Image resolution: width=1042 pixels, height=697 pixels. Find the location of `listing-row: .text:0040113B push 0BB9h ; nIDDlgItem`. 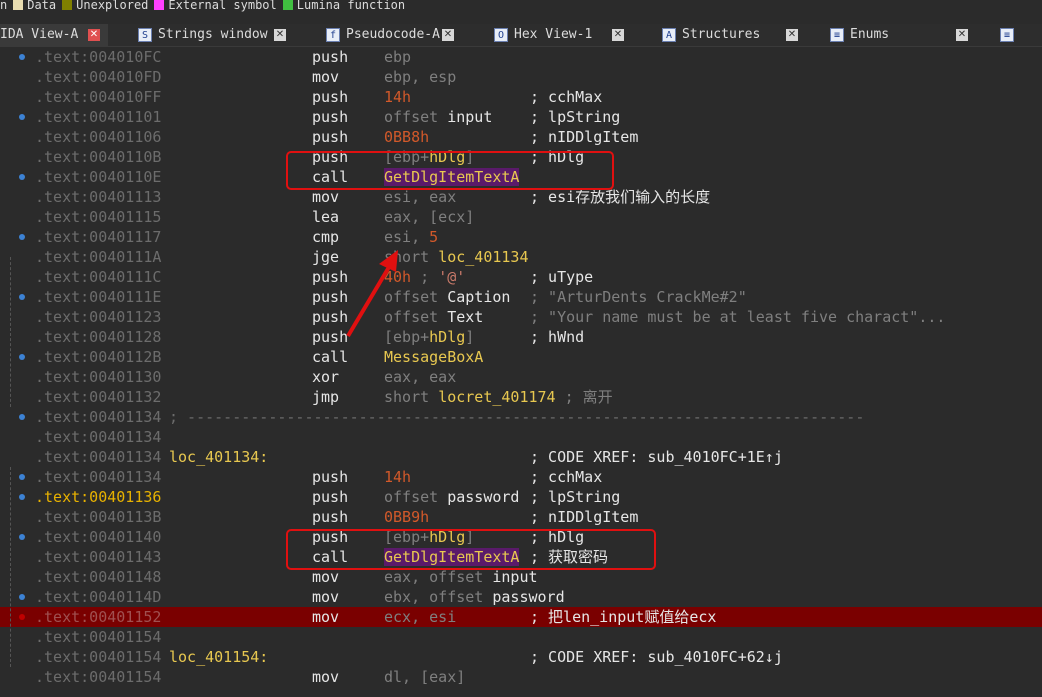

listing-row: .text:0040113B push 0BB9h ; nIDDlgItem is located at coordinates (521, 517).